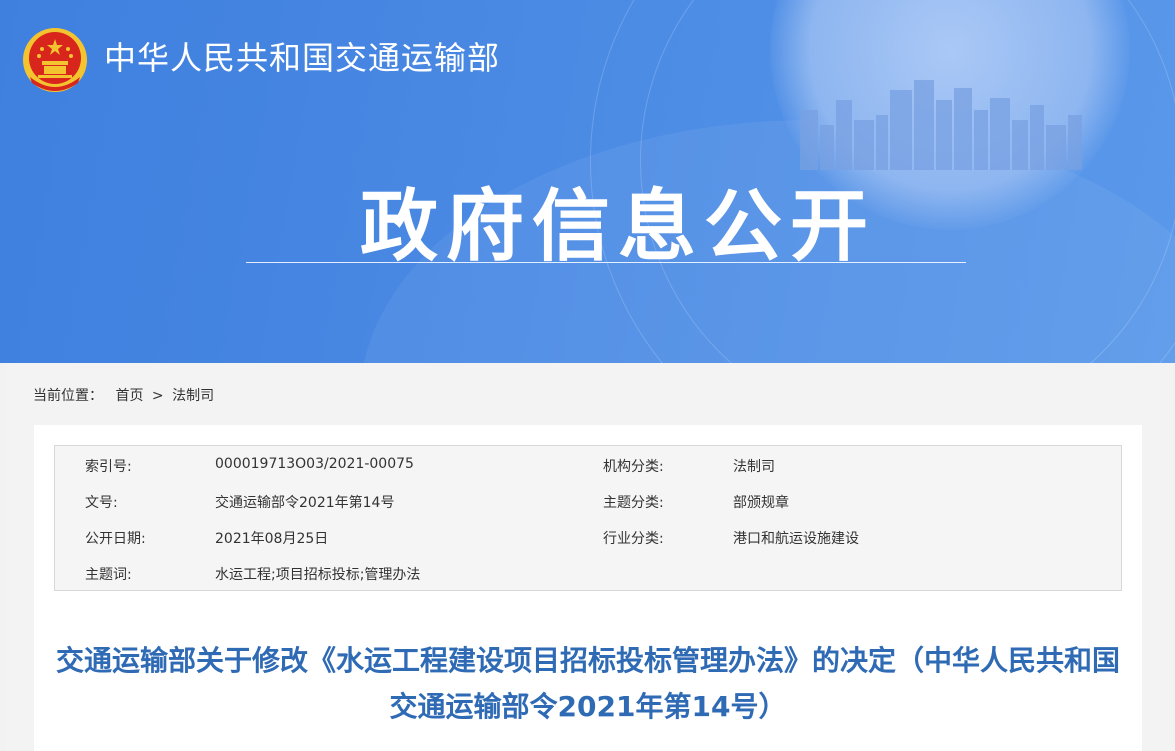 The image size is (1175, 751). Describe the element at coordinates (101, 503) in the screenshot. I see `metadata-key: 文号:` at that location.